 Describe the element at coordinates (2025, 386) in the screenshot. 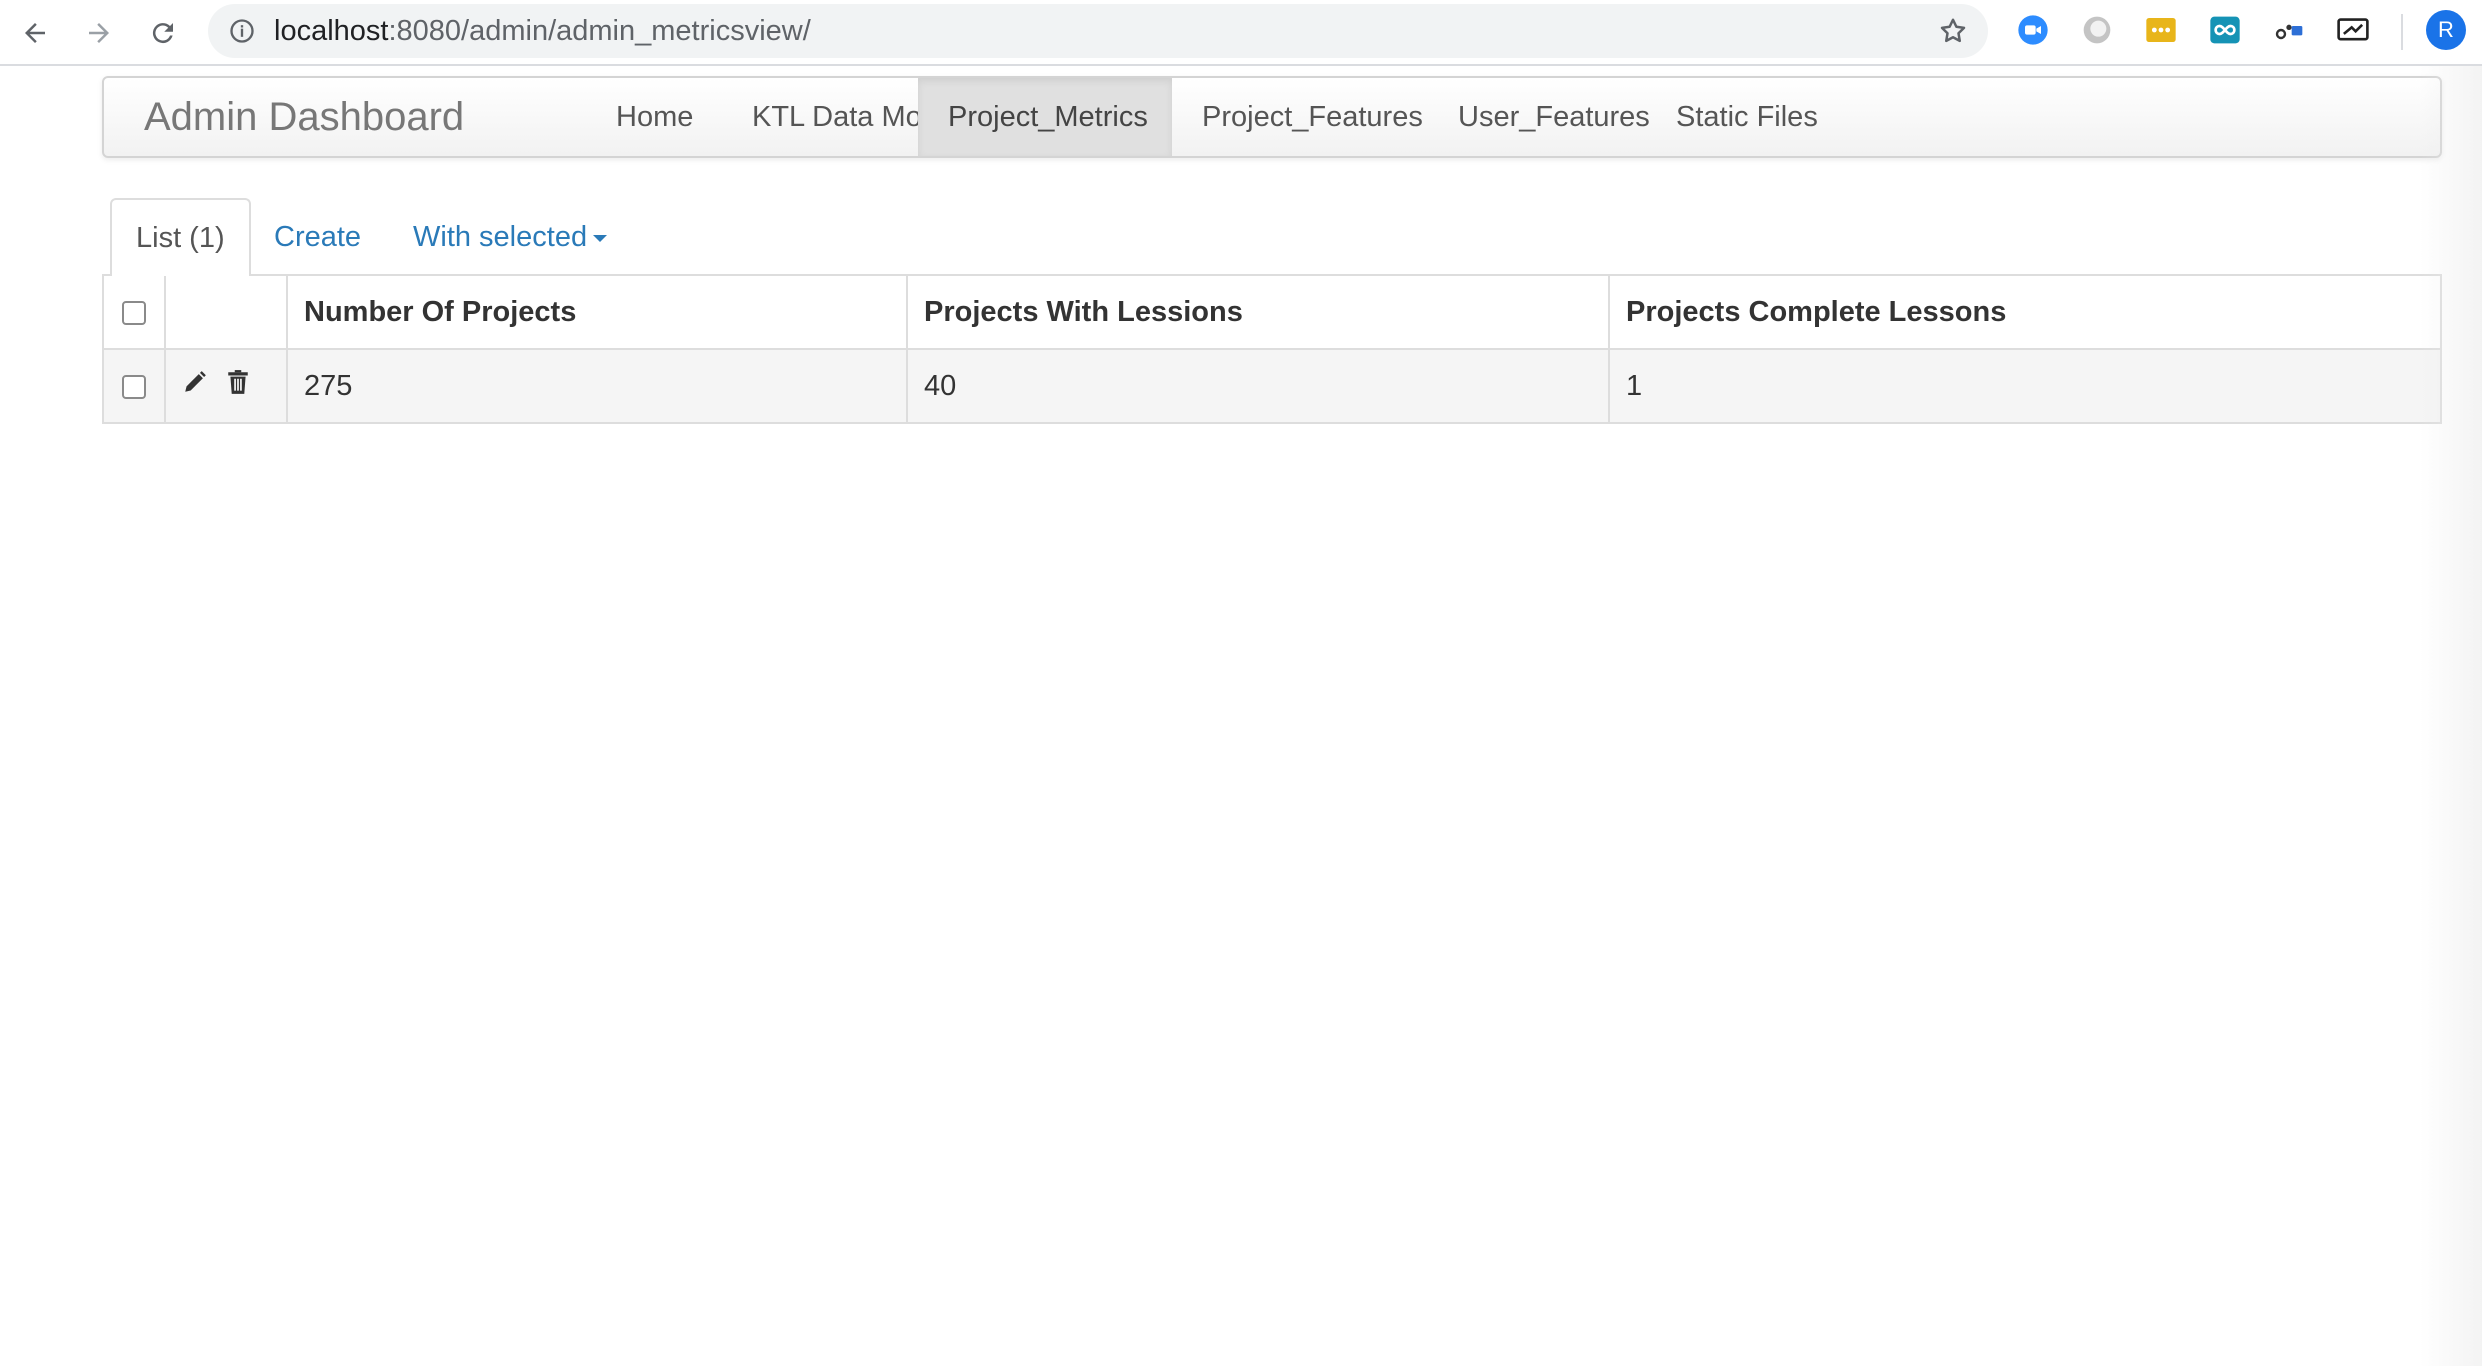

I see `cell-projects-complete-lessons: 1` at that location.